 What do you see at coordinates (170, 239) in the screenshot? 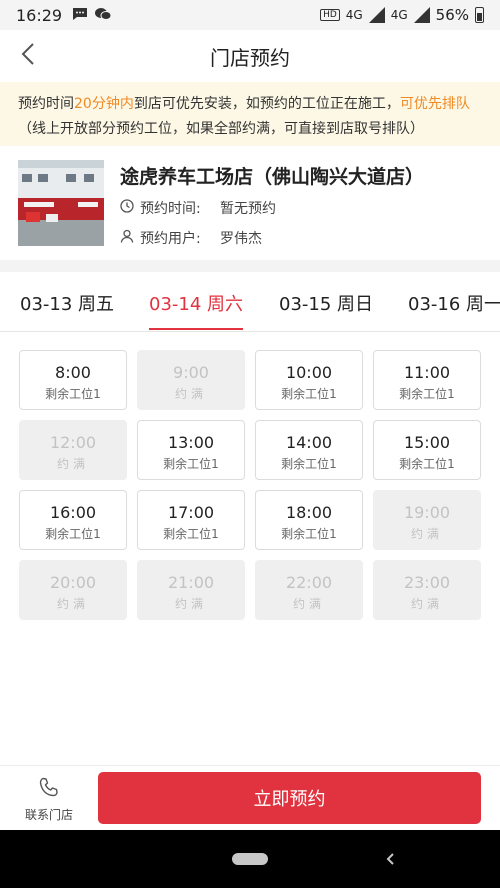
I see `booking-user-label: 预约用户:` at bounding box center [170, 239].